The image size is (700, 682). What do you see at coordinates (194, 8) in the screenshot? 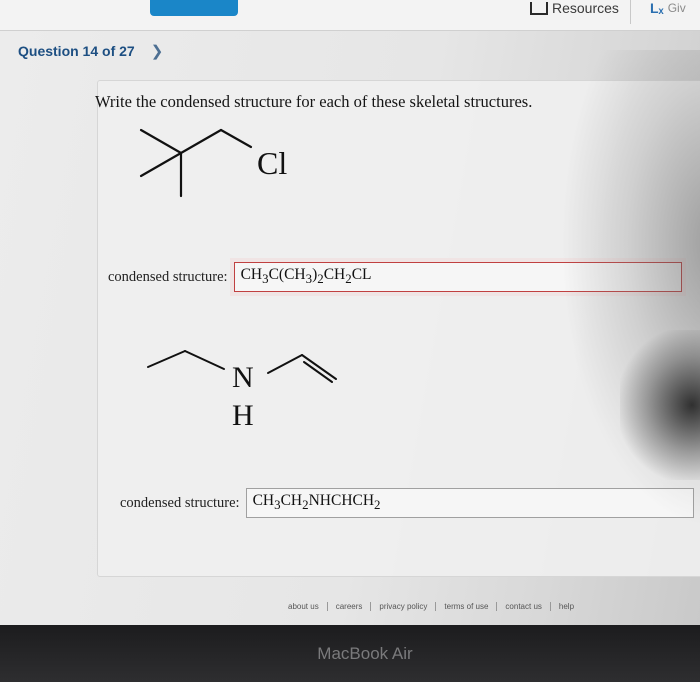
I see `top-action-button` at bounding box center [194, 8].